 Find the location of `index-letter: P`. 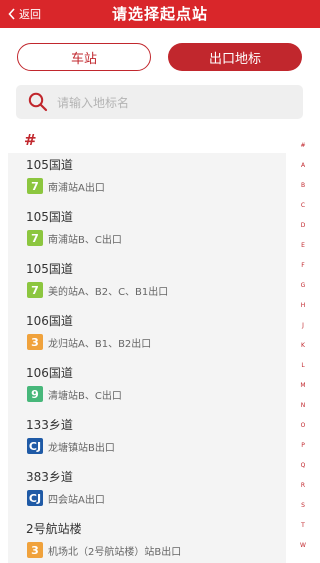

index-letter: P is located at coordinates (303, 446).